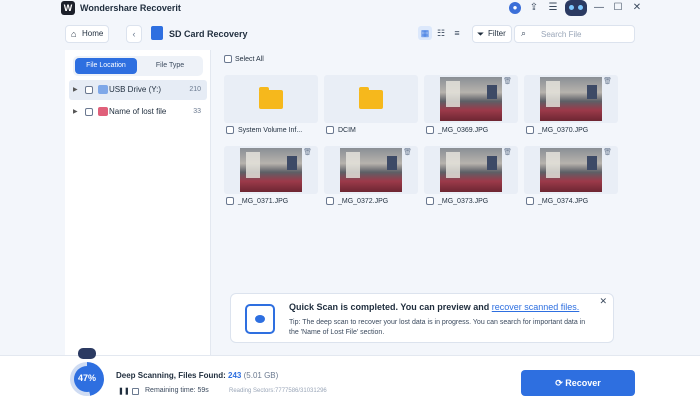 The image size is (700, 400). Describe the element at coordinates (195, 89) in the screenshot. I see `tree-item-count: 210` at that location.